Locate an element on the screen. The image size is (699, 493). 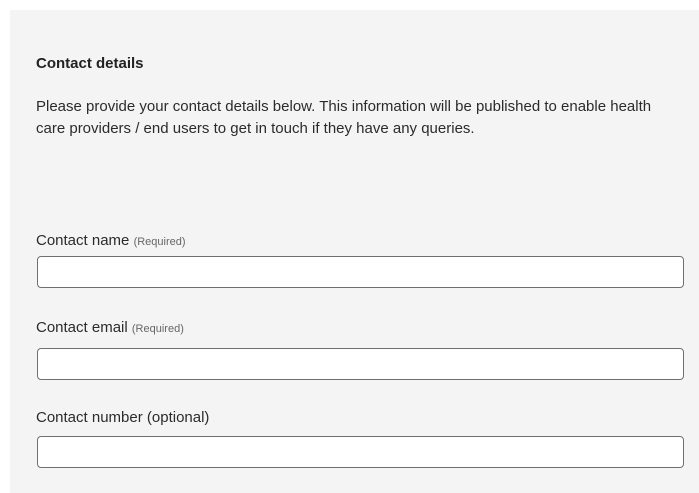
contact-email-input is located at coordinates (360, 364).